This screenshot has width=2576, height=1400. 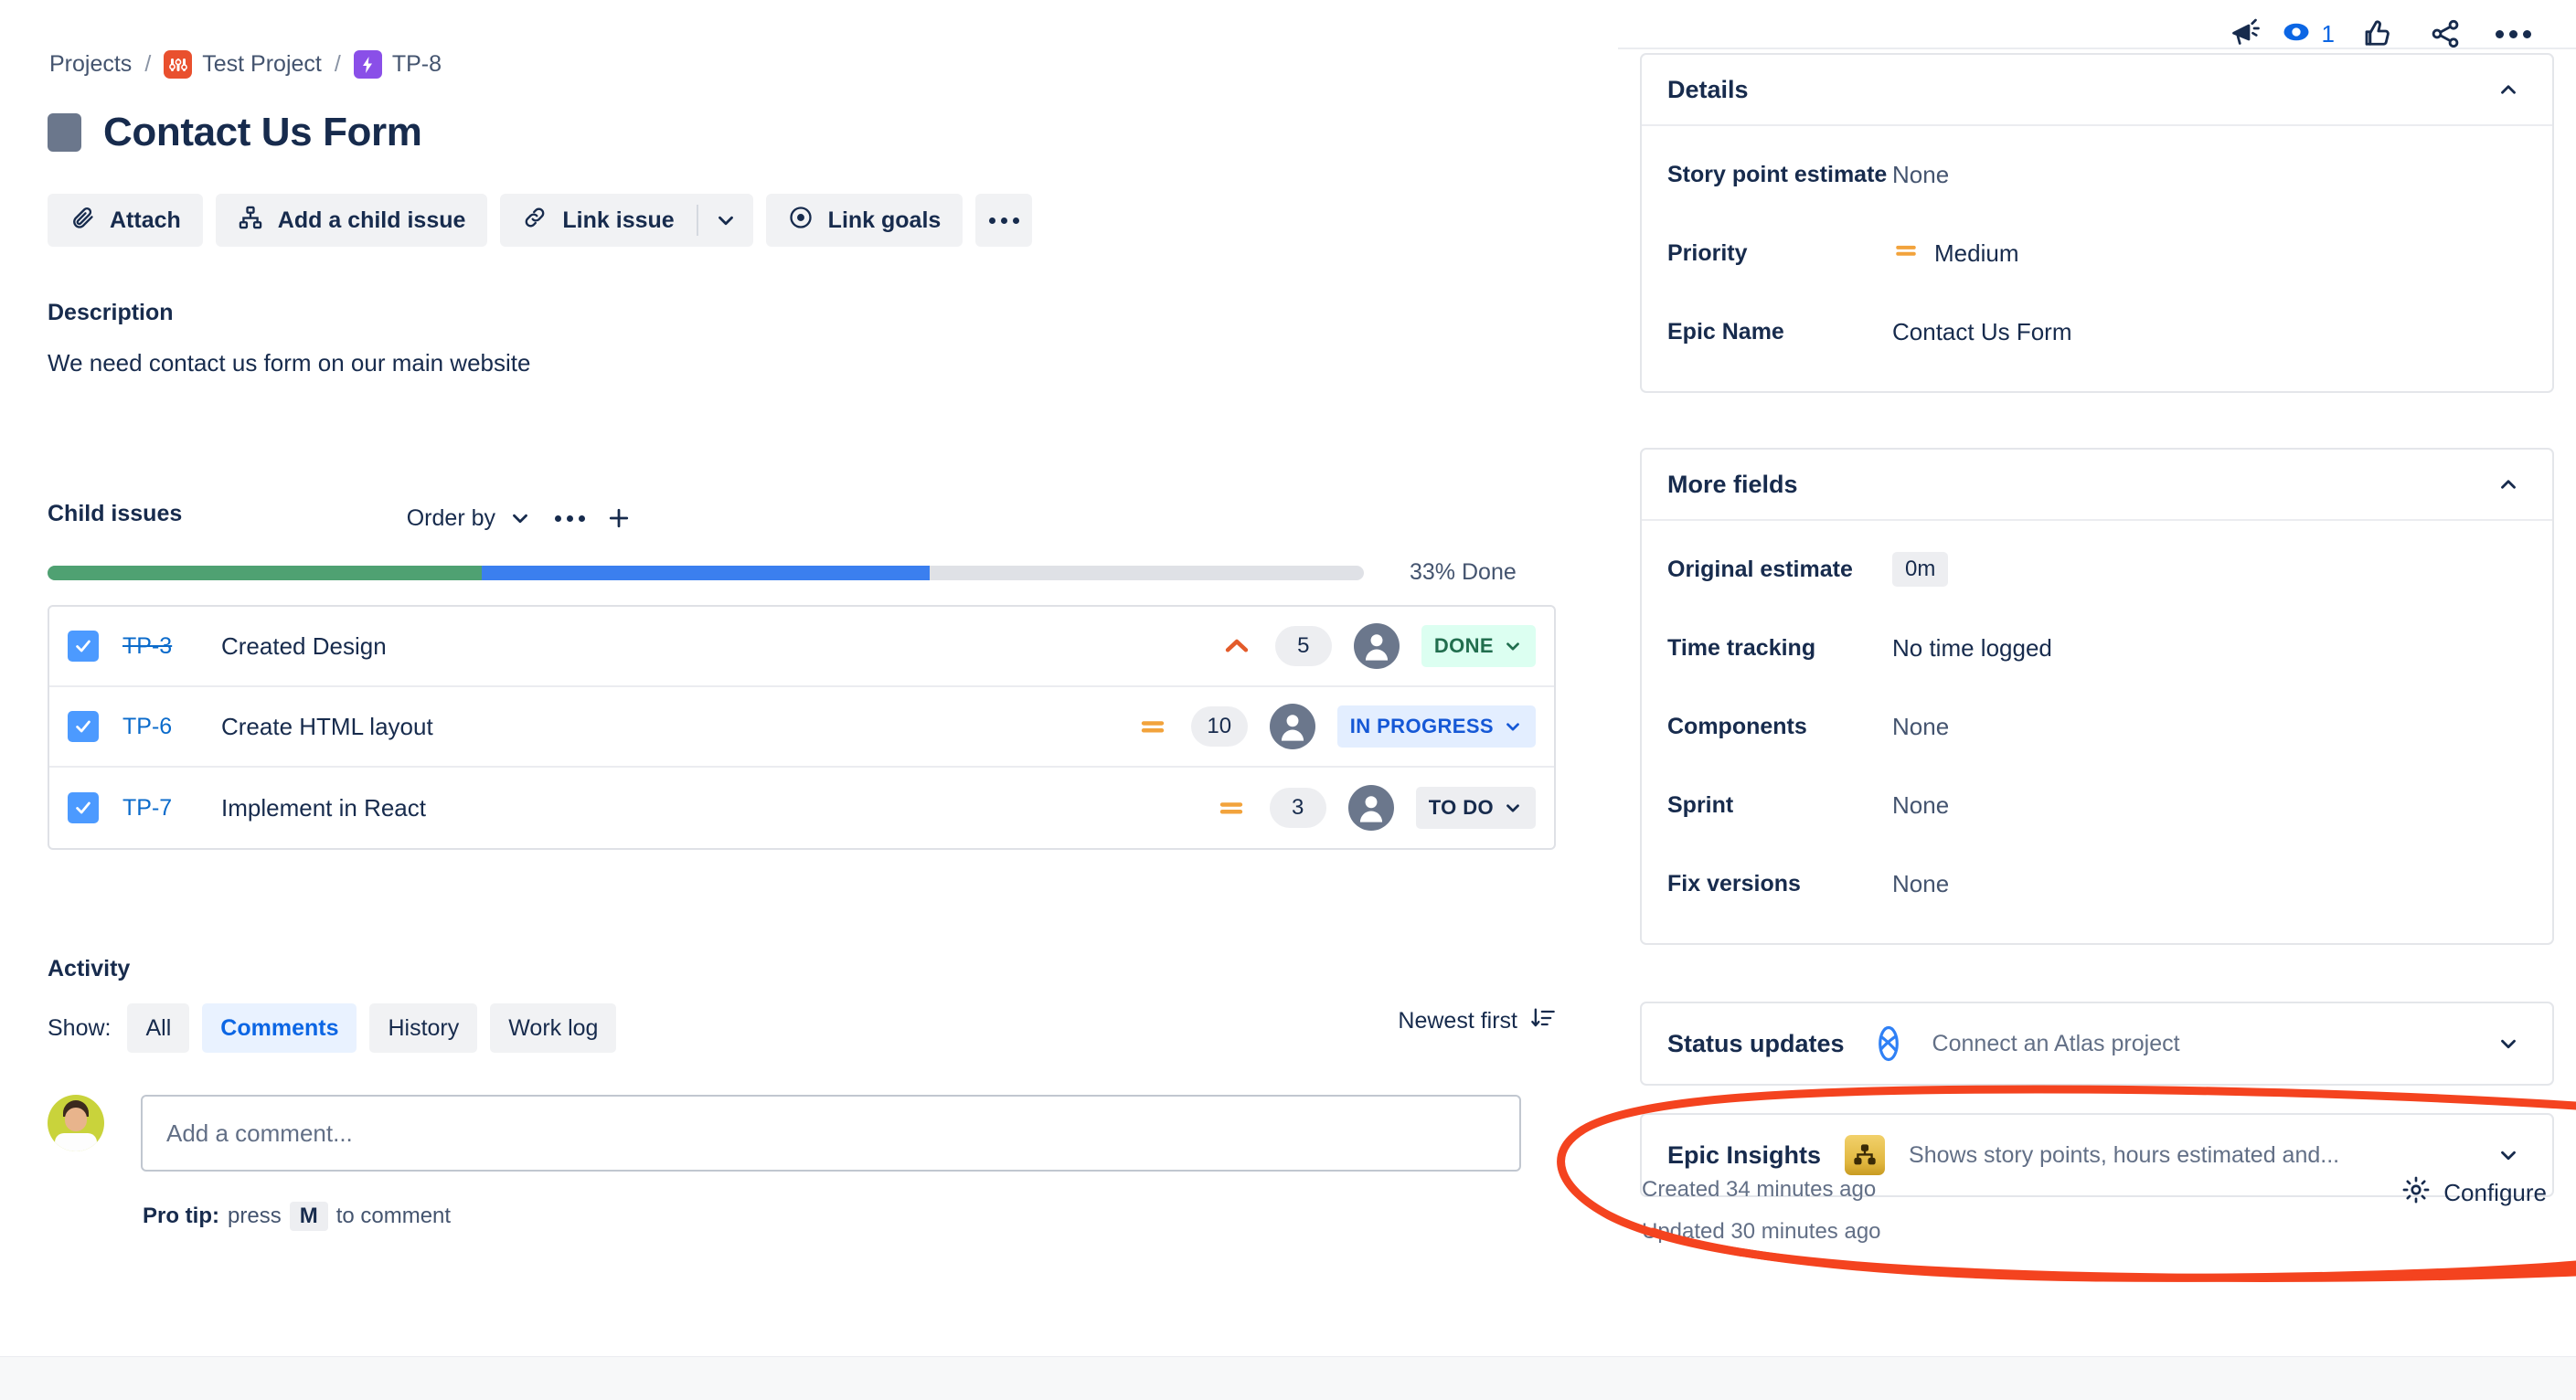 I want to click on tab-history: History, so click(x=423, y=1028).